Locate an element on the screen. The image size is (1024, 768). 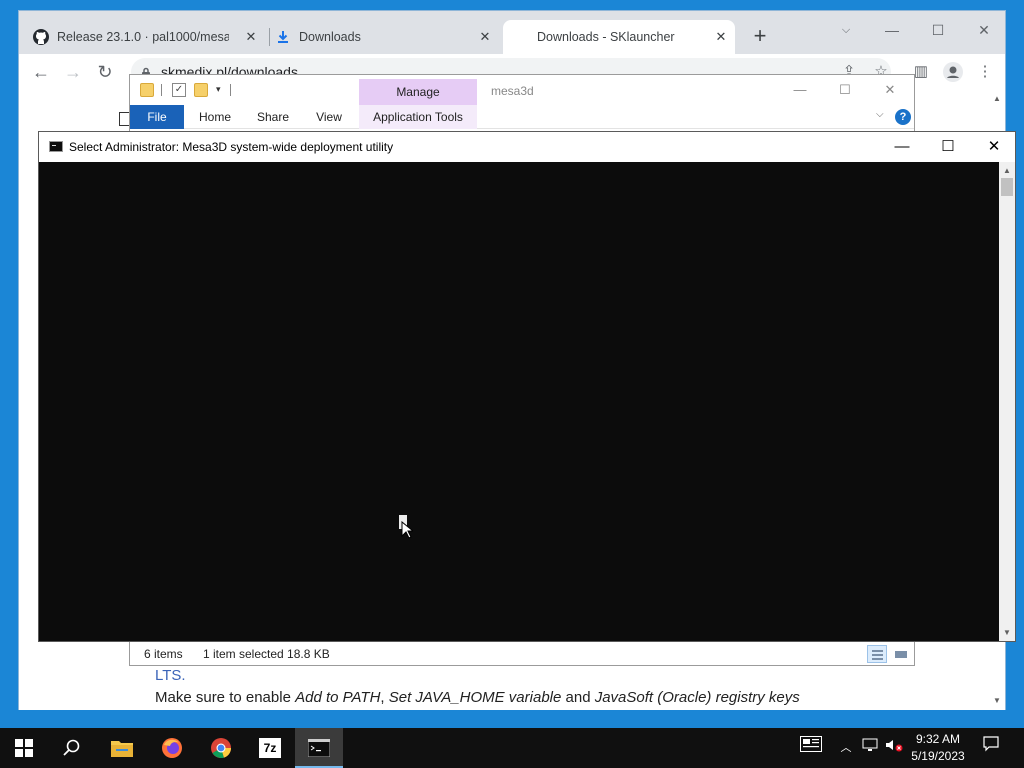
new-folder-icon is located at coordinates (201, 90).